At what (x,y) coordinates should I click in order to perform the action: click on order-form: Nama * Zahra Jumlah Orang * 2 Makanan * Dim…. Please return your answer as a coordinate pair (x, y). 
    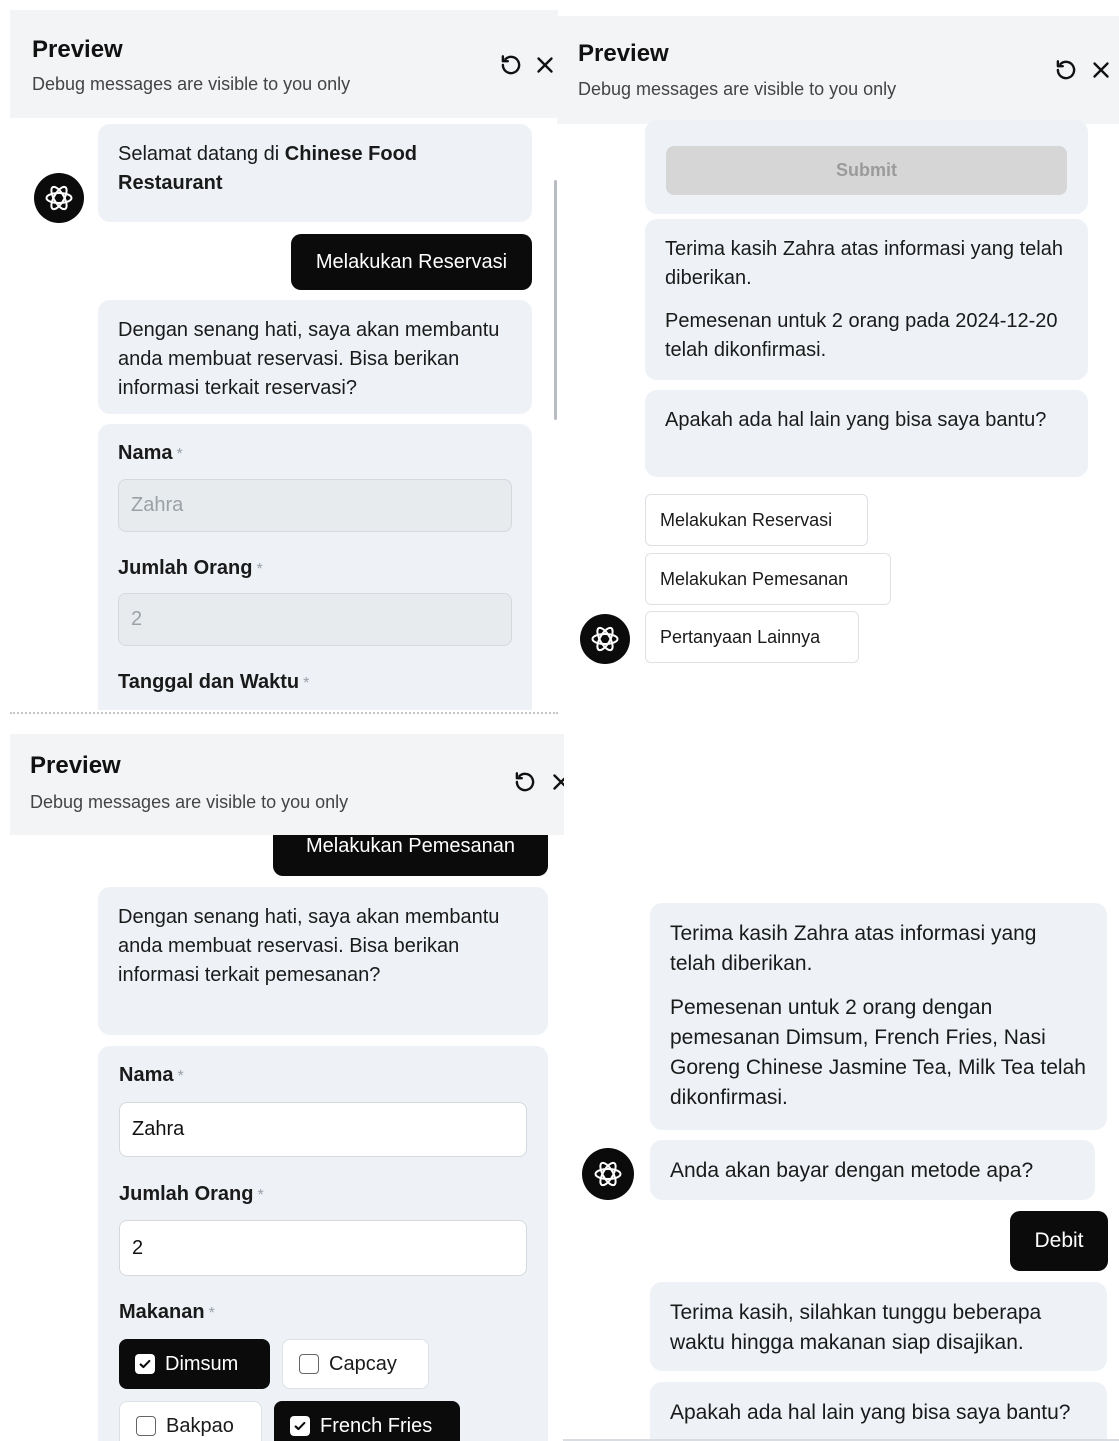
    Looking at the image, I should click on (323, 1243).